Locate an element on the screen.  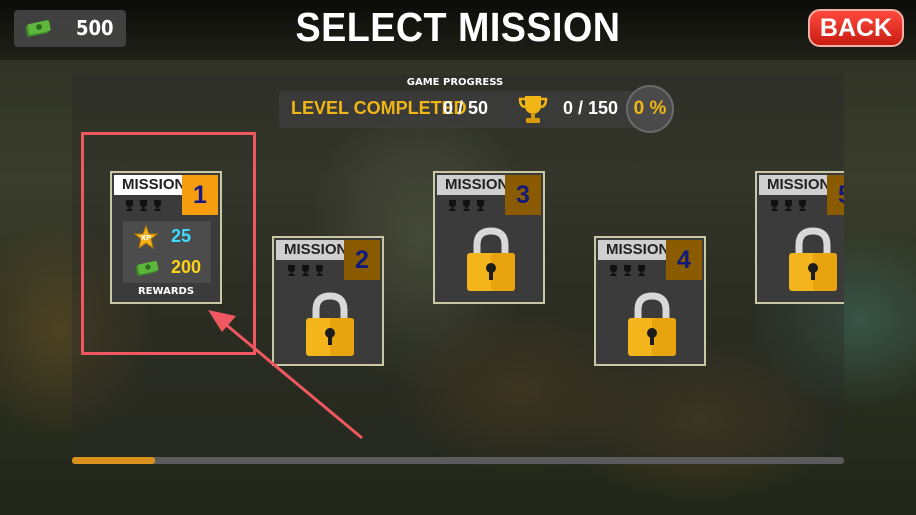
trophy-count-value: 0 / 150 is located at coordinates (591, 108).